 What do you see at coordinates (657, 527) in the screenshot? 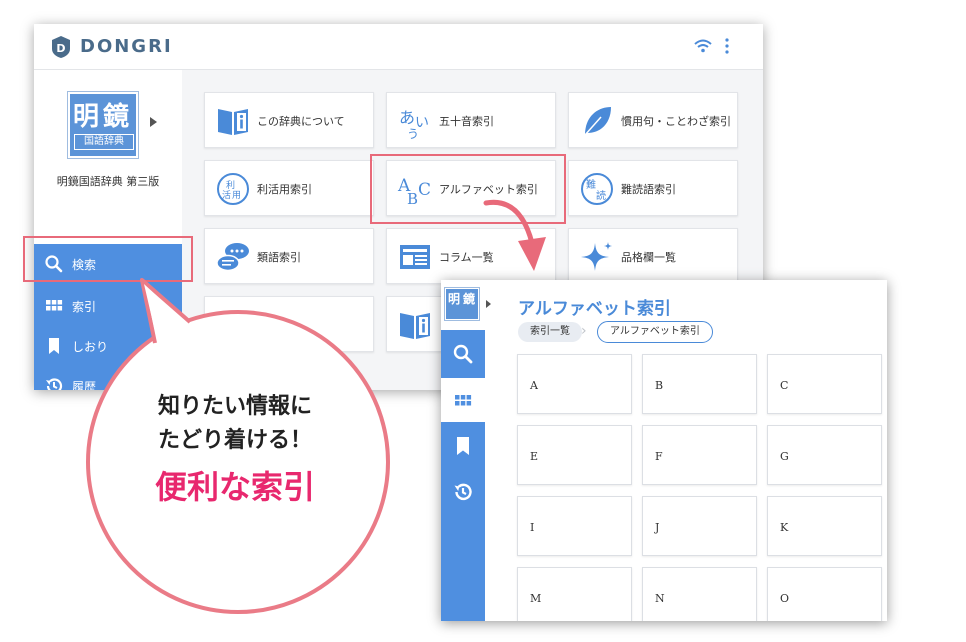
I see `letter-label: J` at bounding box center [657, 527].